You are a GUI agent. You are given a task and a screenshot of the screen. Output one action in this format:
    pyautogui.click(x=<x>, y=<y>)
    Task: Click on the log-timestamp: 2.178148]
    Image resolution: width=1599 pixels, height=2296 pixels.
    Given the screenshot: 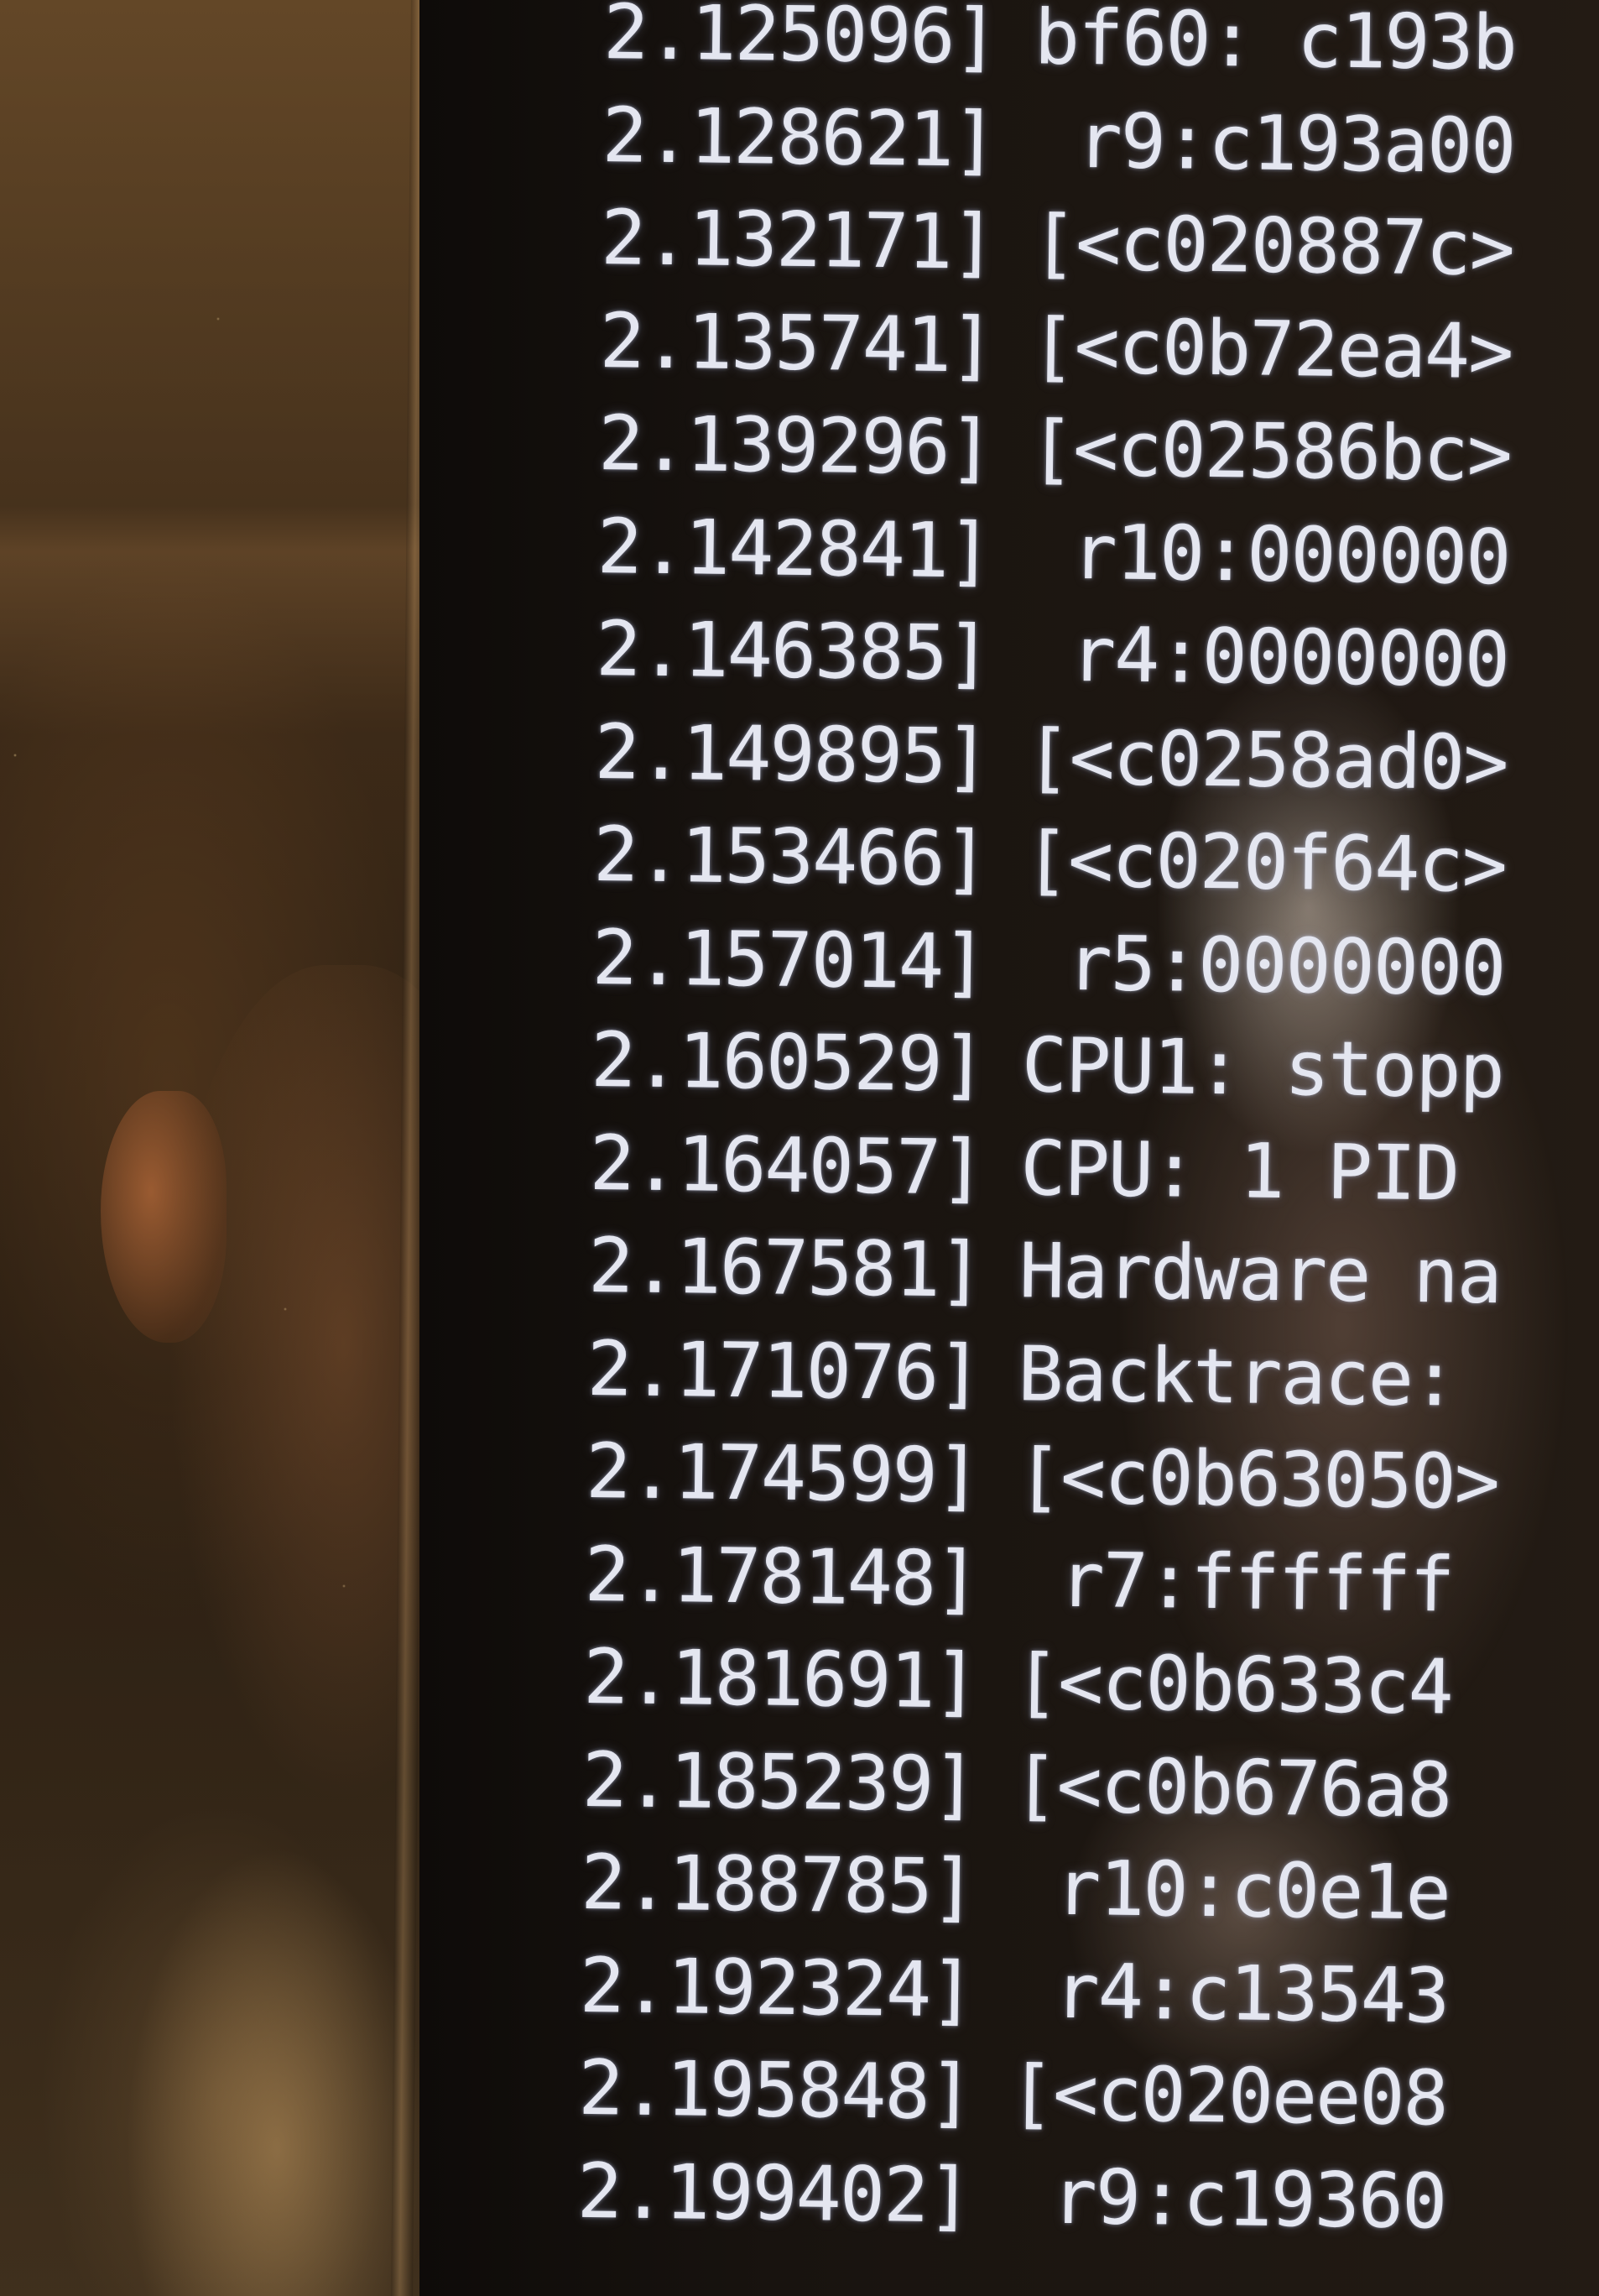 What is the action you would take?
    pyautogui.click(x=782, y=1577)
    